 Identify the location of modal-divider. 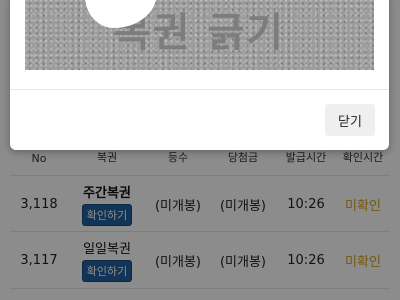
(199, 89).